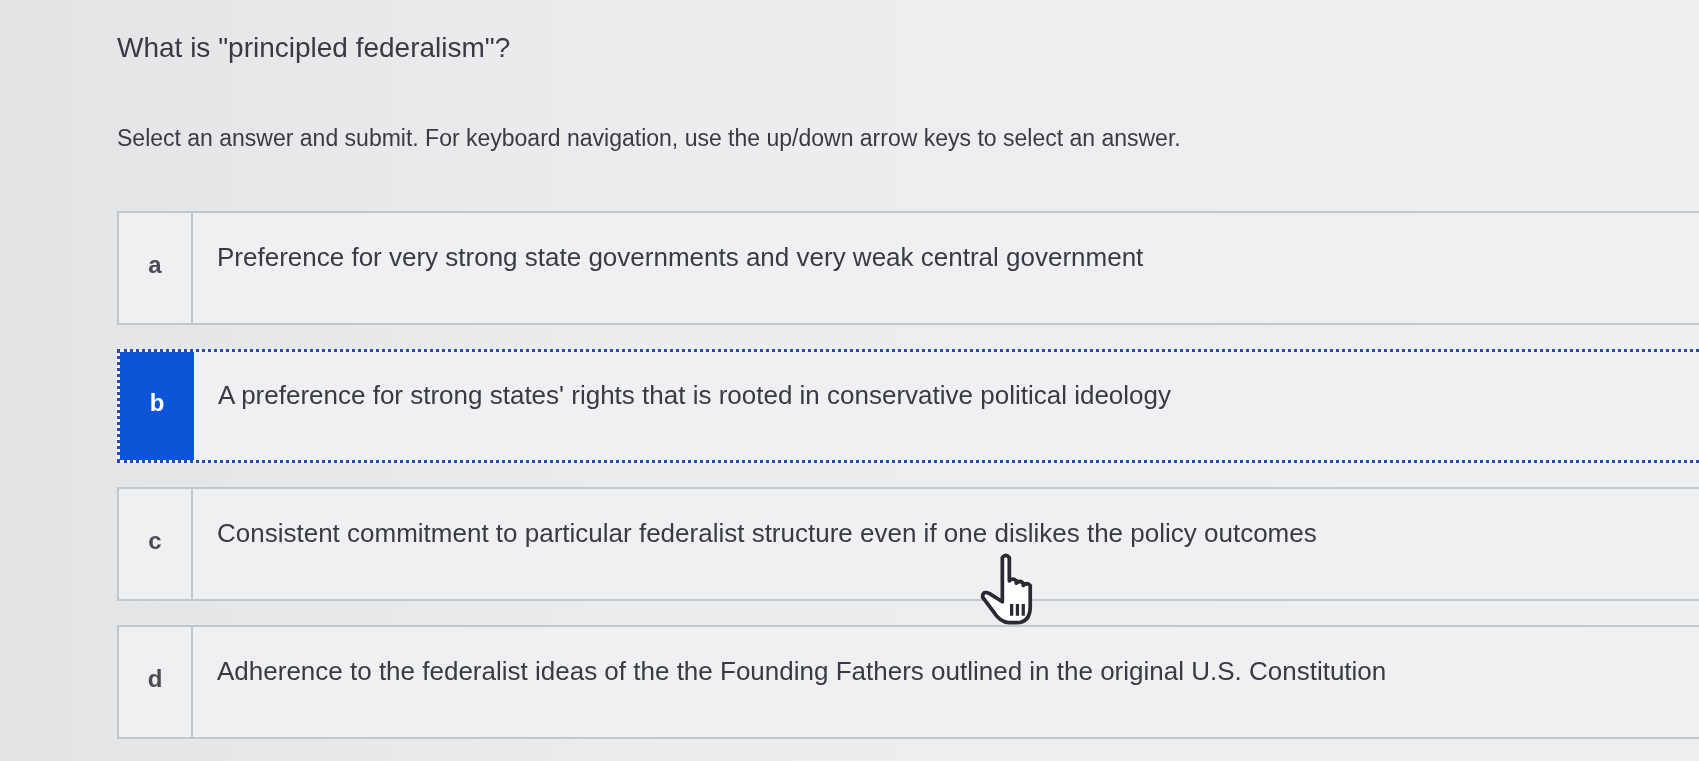 The height and width of the screenshot is (761, 1699). Describe the element at coordinates (156, 544) in the screenshot. I see `option-letter: c` at that location.